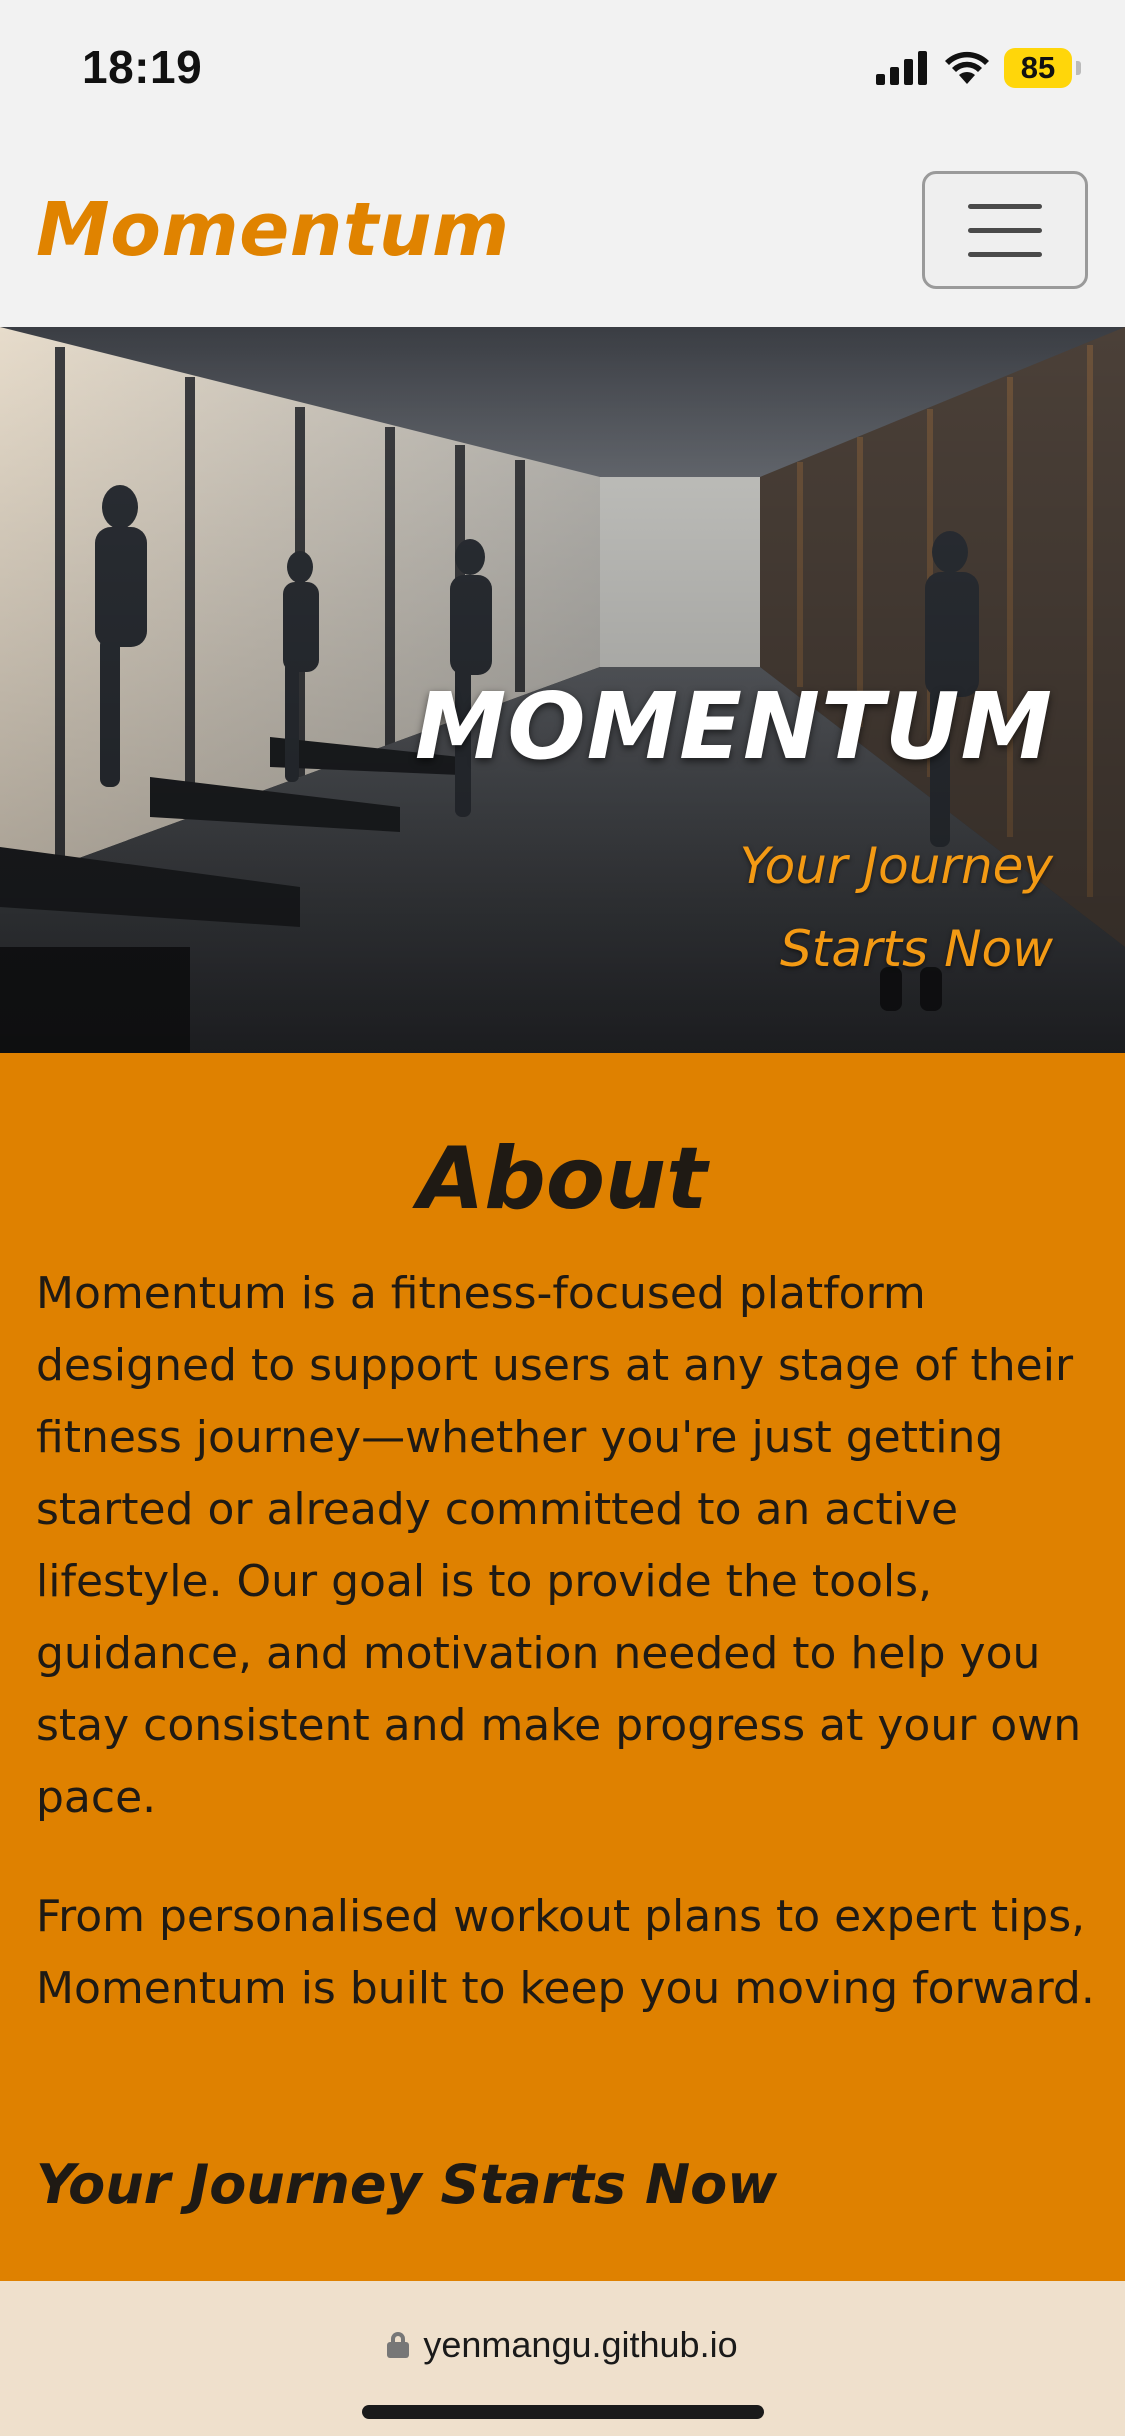  Describe the element at coordinates (580, 2344) in the screenshot. I see `url-text: yenmangu.github.io` at that location.